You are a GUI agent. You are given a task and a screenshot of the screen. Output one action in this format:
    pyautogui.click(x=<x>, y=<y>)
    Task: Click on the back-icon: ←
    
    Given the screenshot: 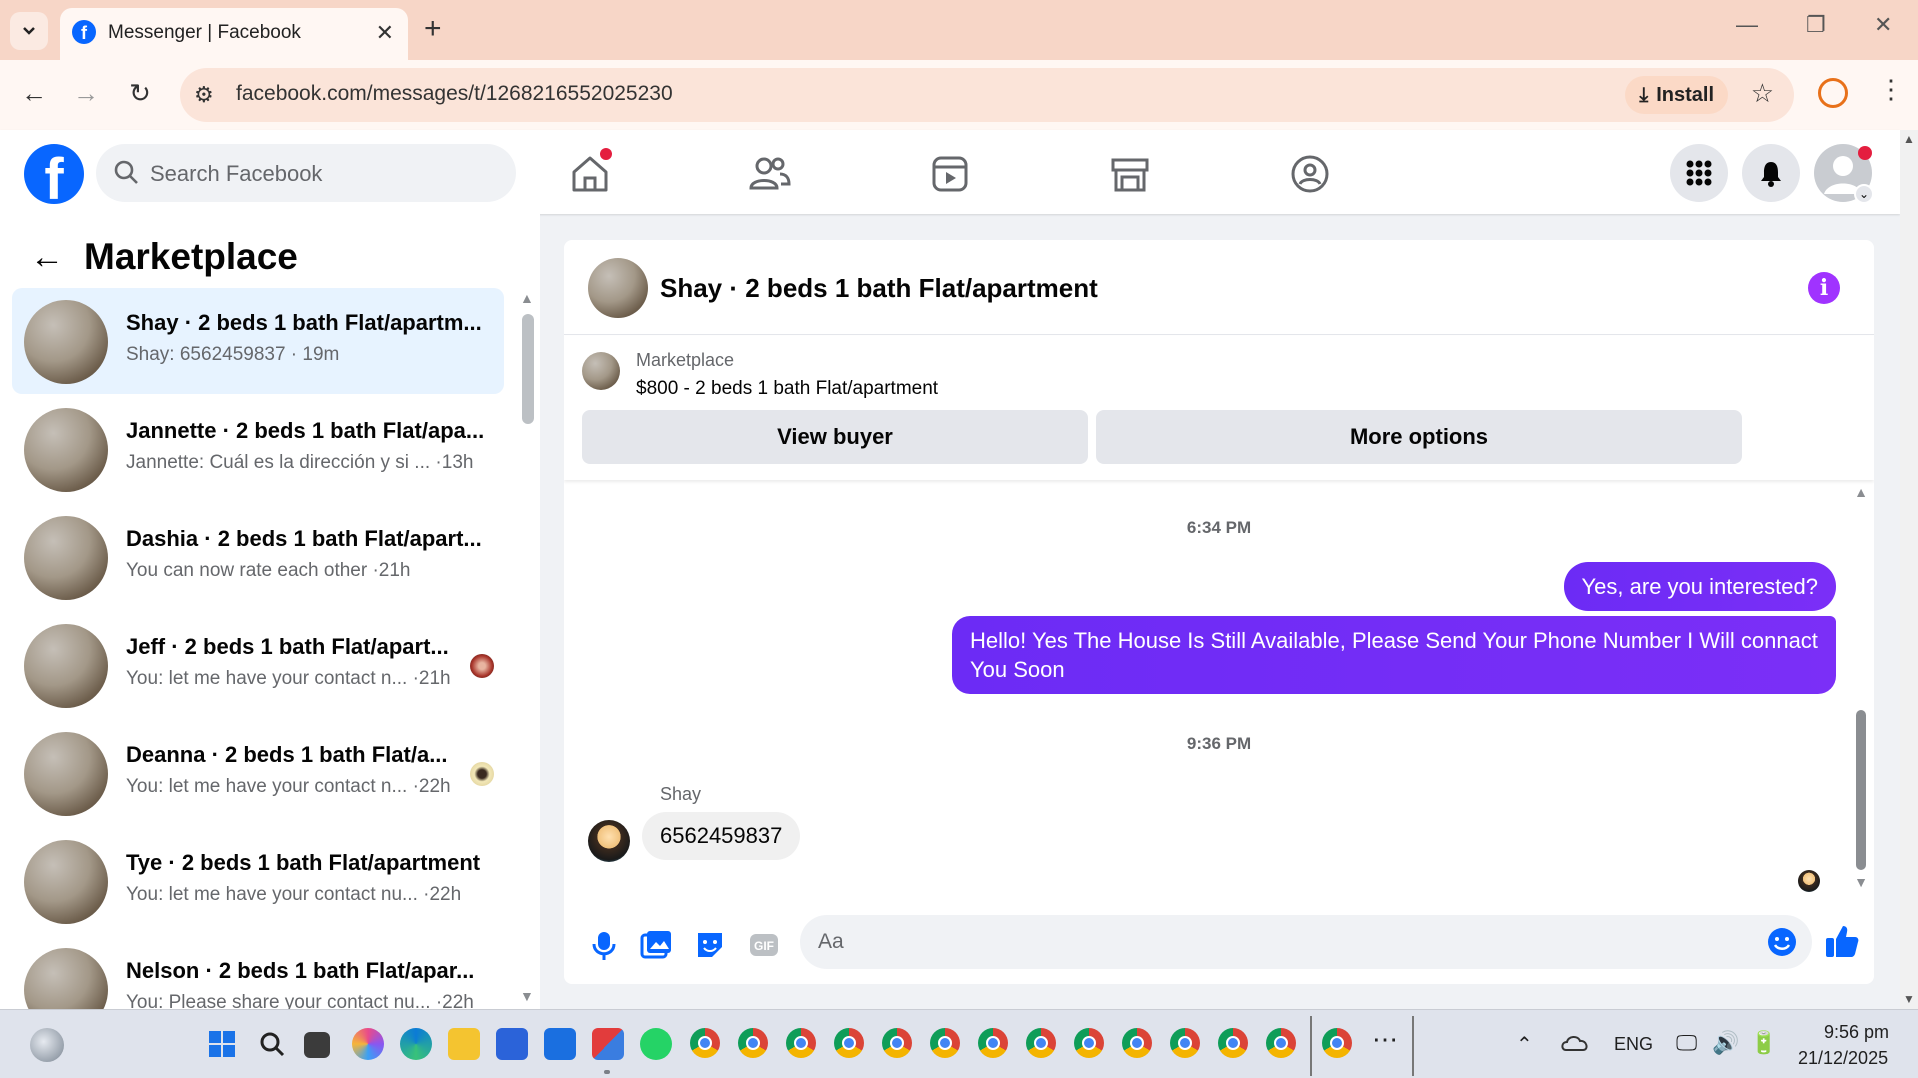 What is the action you would take?
    pyautogui.click(x=34, y=93)
    